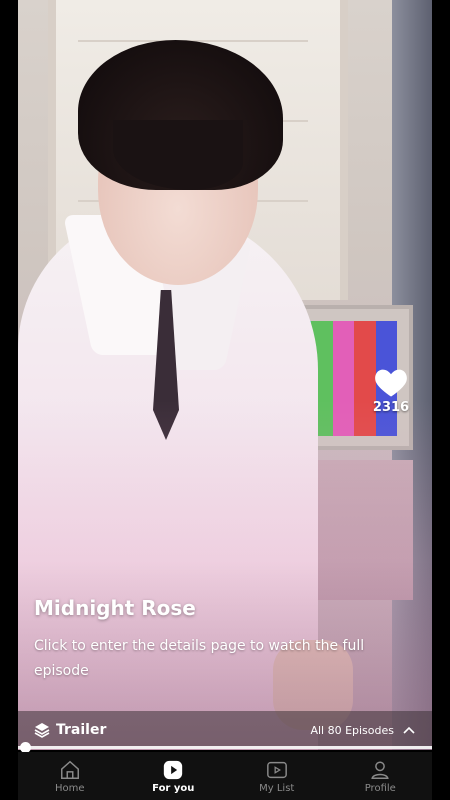 This screenshot has height=800, width=450. Describe the element at coordinates (173, 769) in the screenshot. I see `play-icon` at that location.